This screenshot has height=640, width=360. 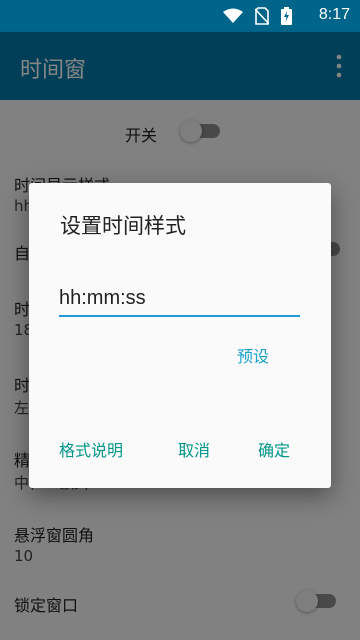 What do you see at coordinates (91, 449) in the screenshot?
I see `format-help-button: 格式说明` at bounding box center [91, 449].